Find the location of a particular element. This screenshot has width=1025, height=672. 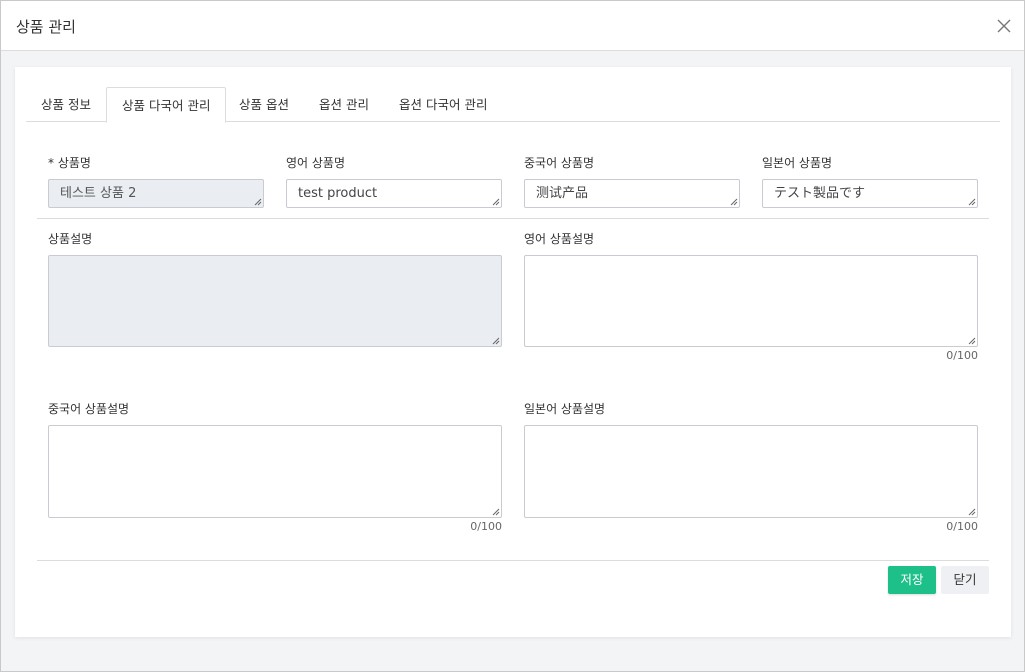

desc-label: 상품설명 is located at coordinates (70, 239).